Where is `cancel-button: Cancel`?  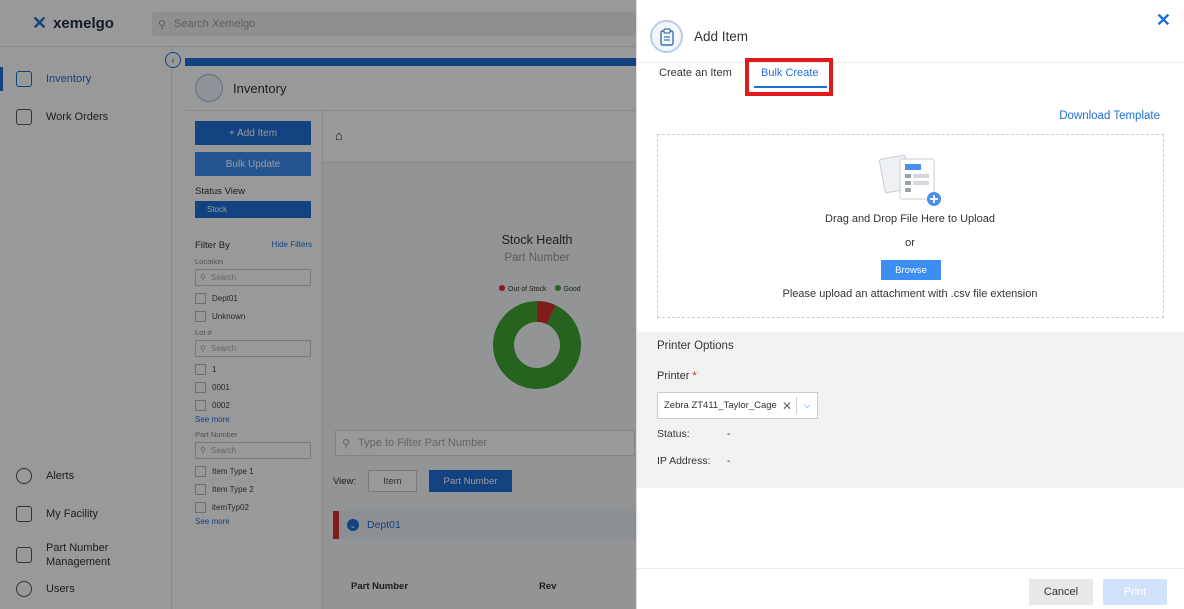 cancel-button: Cancel is located at coordinates (1061, 592).